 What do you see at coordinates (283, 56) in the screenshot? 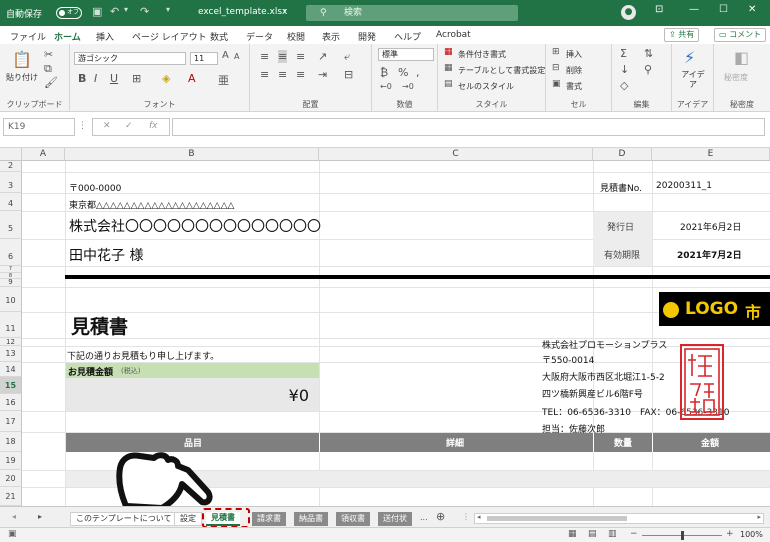
I see `align-middle-icon: ≡` at bounding box center [283, 56].